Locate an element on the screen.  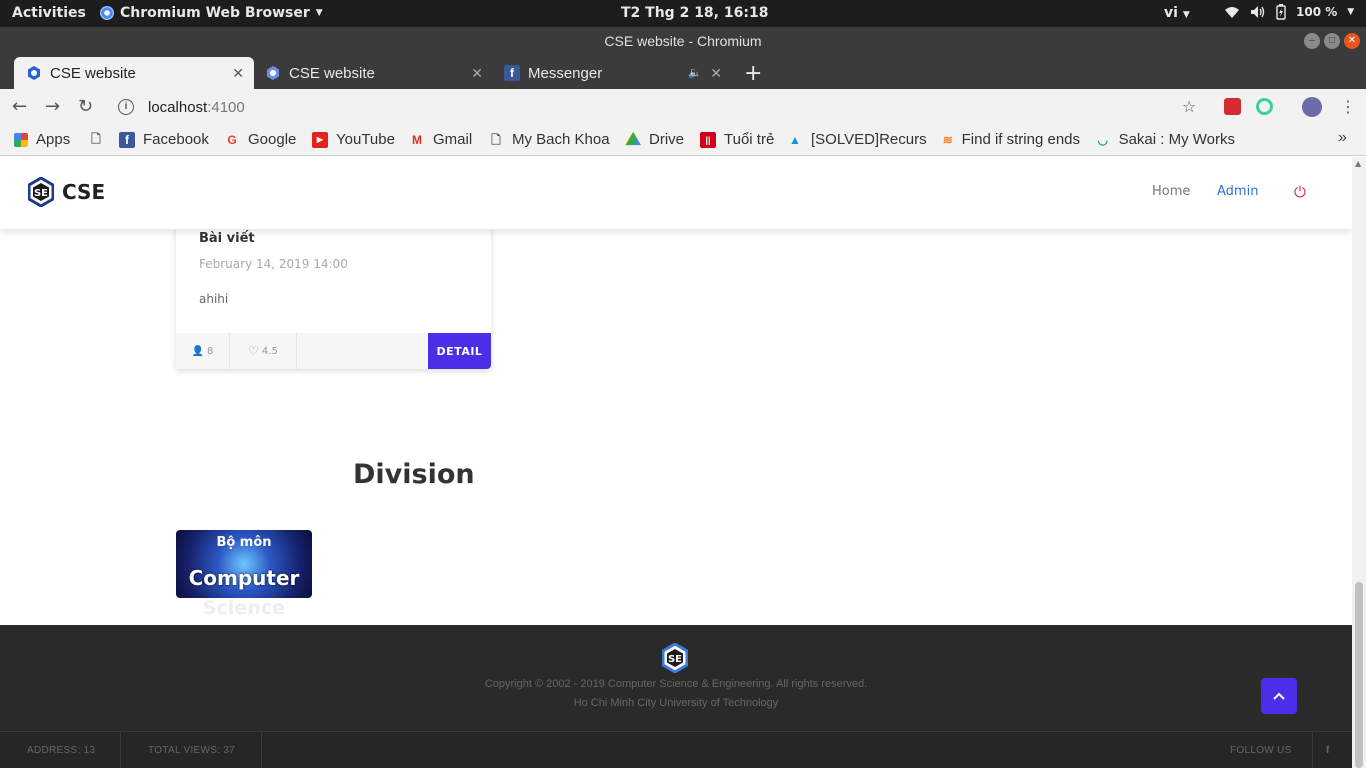
activities-button: Activities is located at coordinates (49, 13).